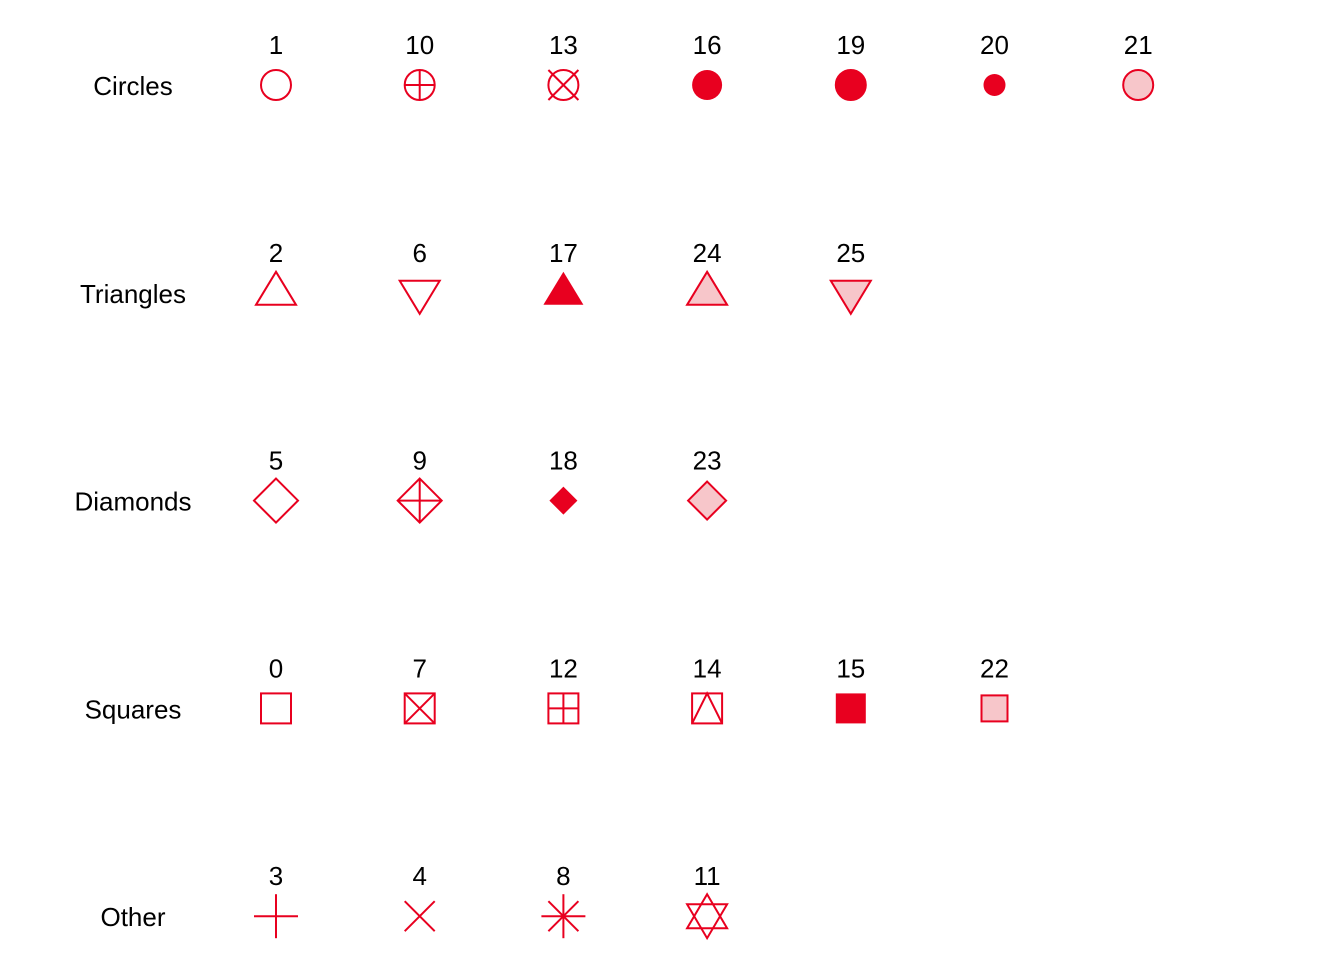 The image size is (1344, 960). Describe the element at coordinates (133, 709) in the screenshot. I see `row-label: Squares` at that location.